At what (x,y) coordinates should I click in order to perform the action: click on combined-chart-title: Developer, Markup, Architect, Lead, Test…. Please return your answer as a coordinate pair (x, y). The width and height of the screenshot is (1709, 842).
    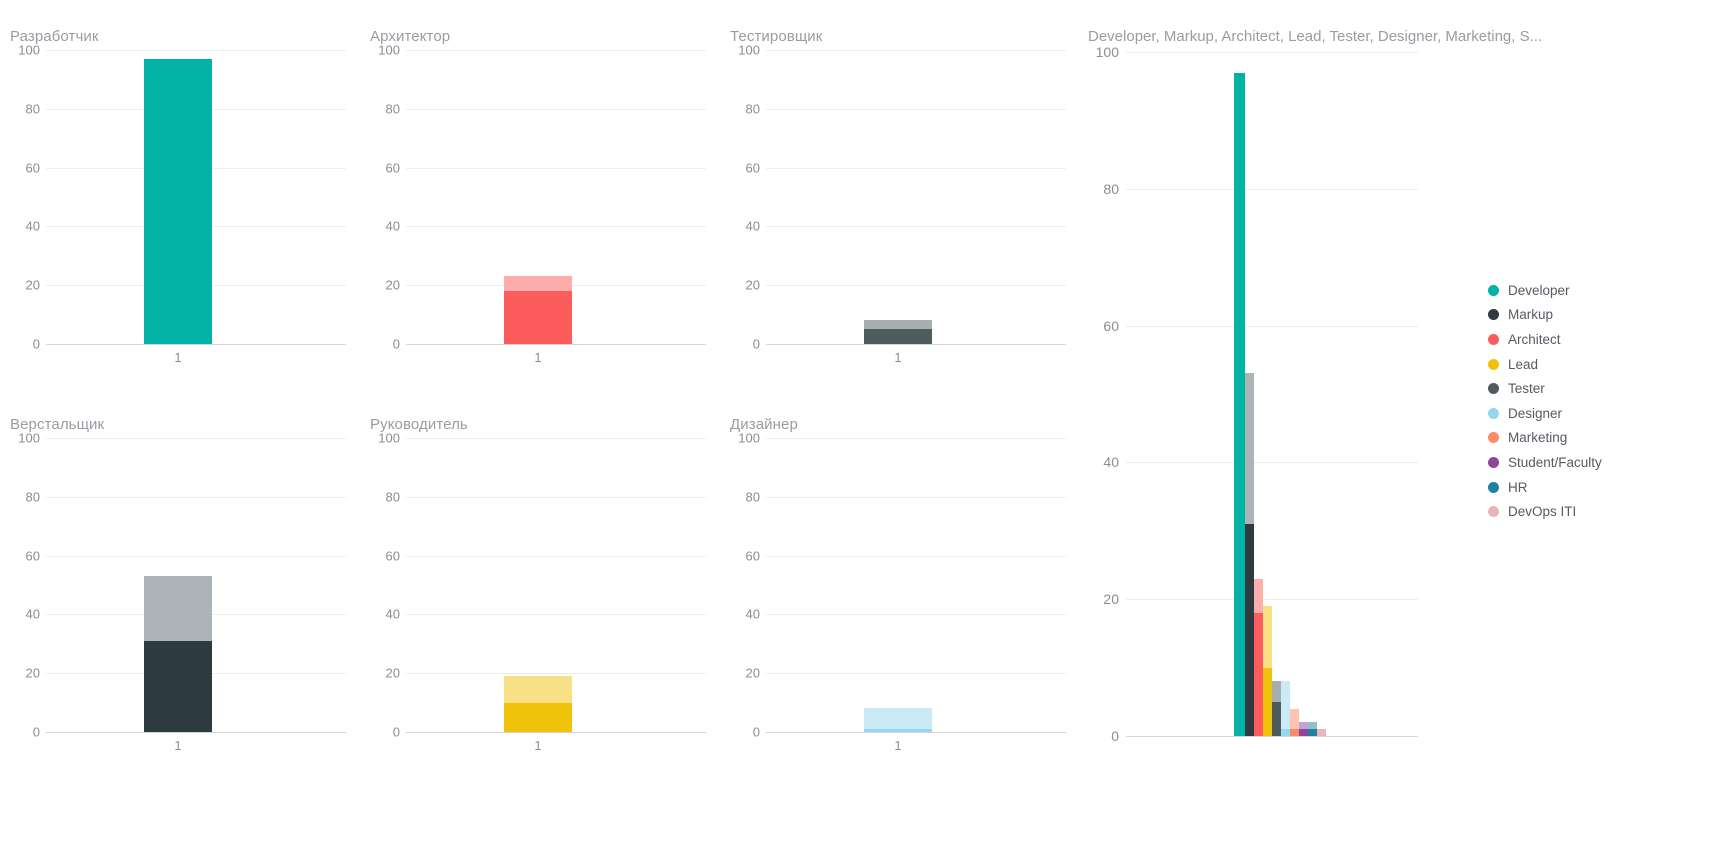
    Looking at the image, I should click on (1315, 36).